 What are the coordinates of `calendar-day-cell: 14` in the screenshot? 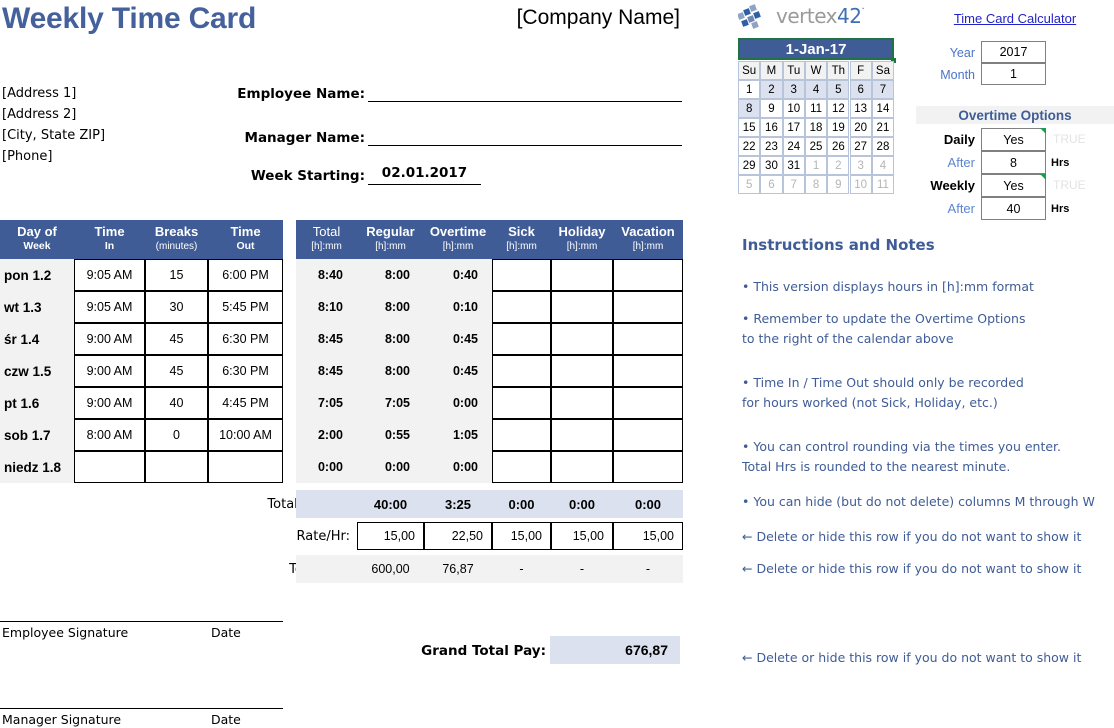 It's located at (883, 108).